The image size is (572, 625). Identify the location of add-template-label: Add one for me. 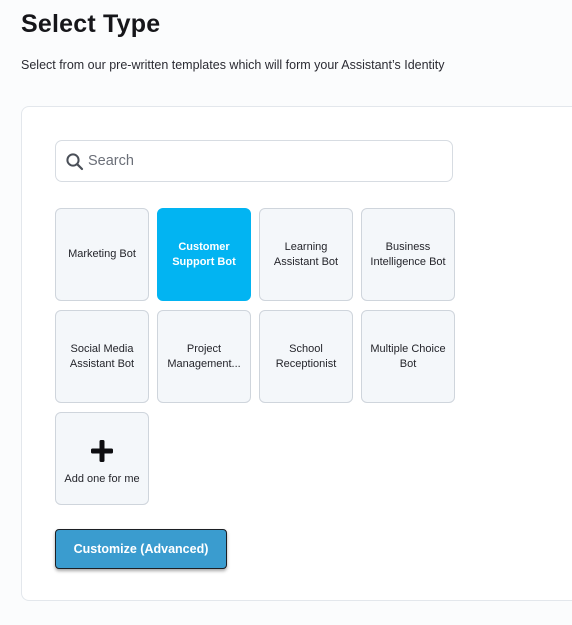
(102, 478).